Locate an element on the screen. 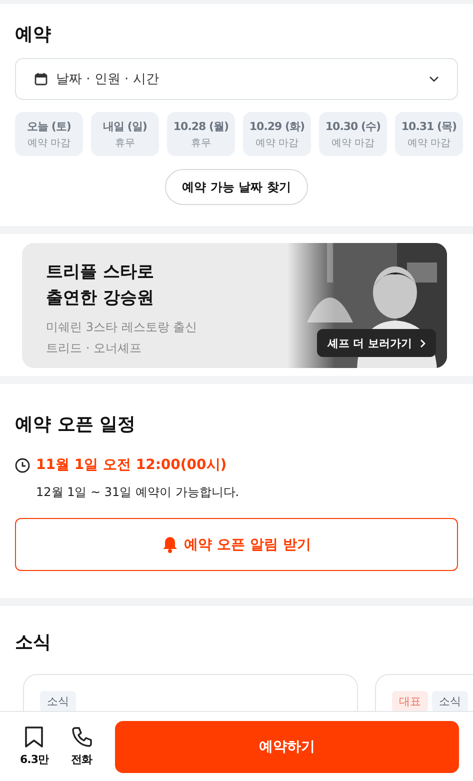 The image size is (473, 781). chef-banner: 트리플 스타로 출연한 강승원 미쉐린 3스타 레스토랑 출신 트리드 · 오너셰프 셰프 더 보러가기 is located at coordinates (234, 305).